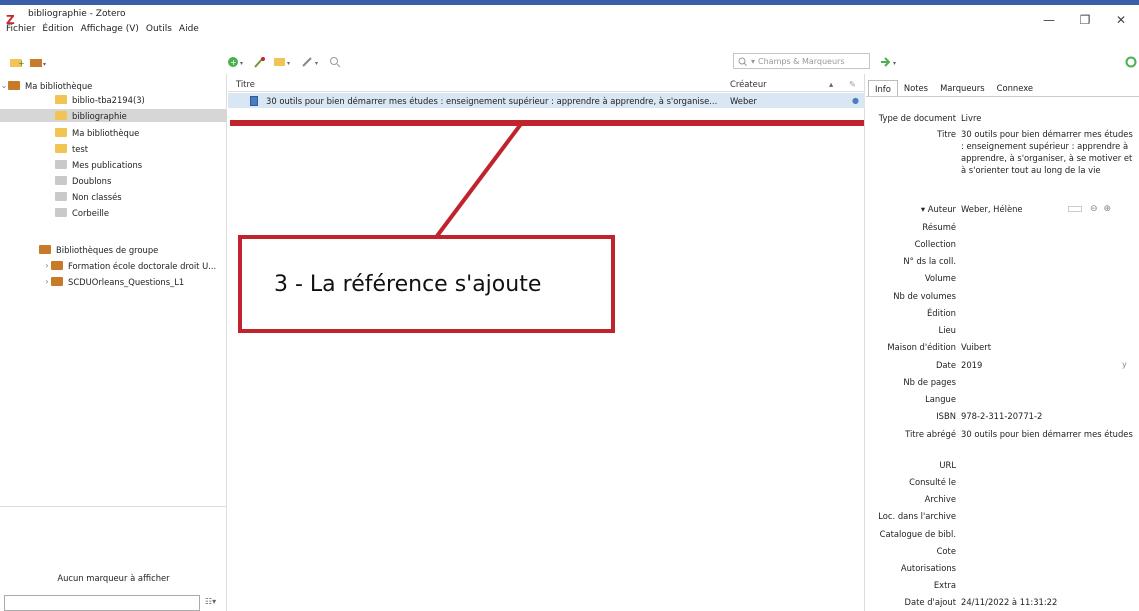 This screenshot has width=1139, height=611. Describe the element at coordinates (91, 212) in the screenshot. I see `tree-label: Corbeille` at that location.